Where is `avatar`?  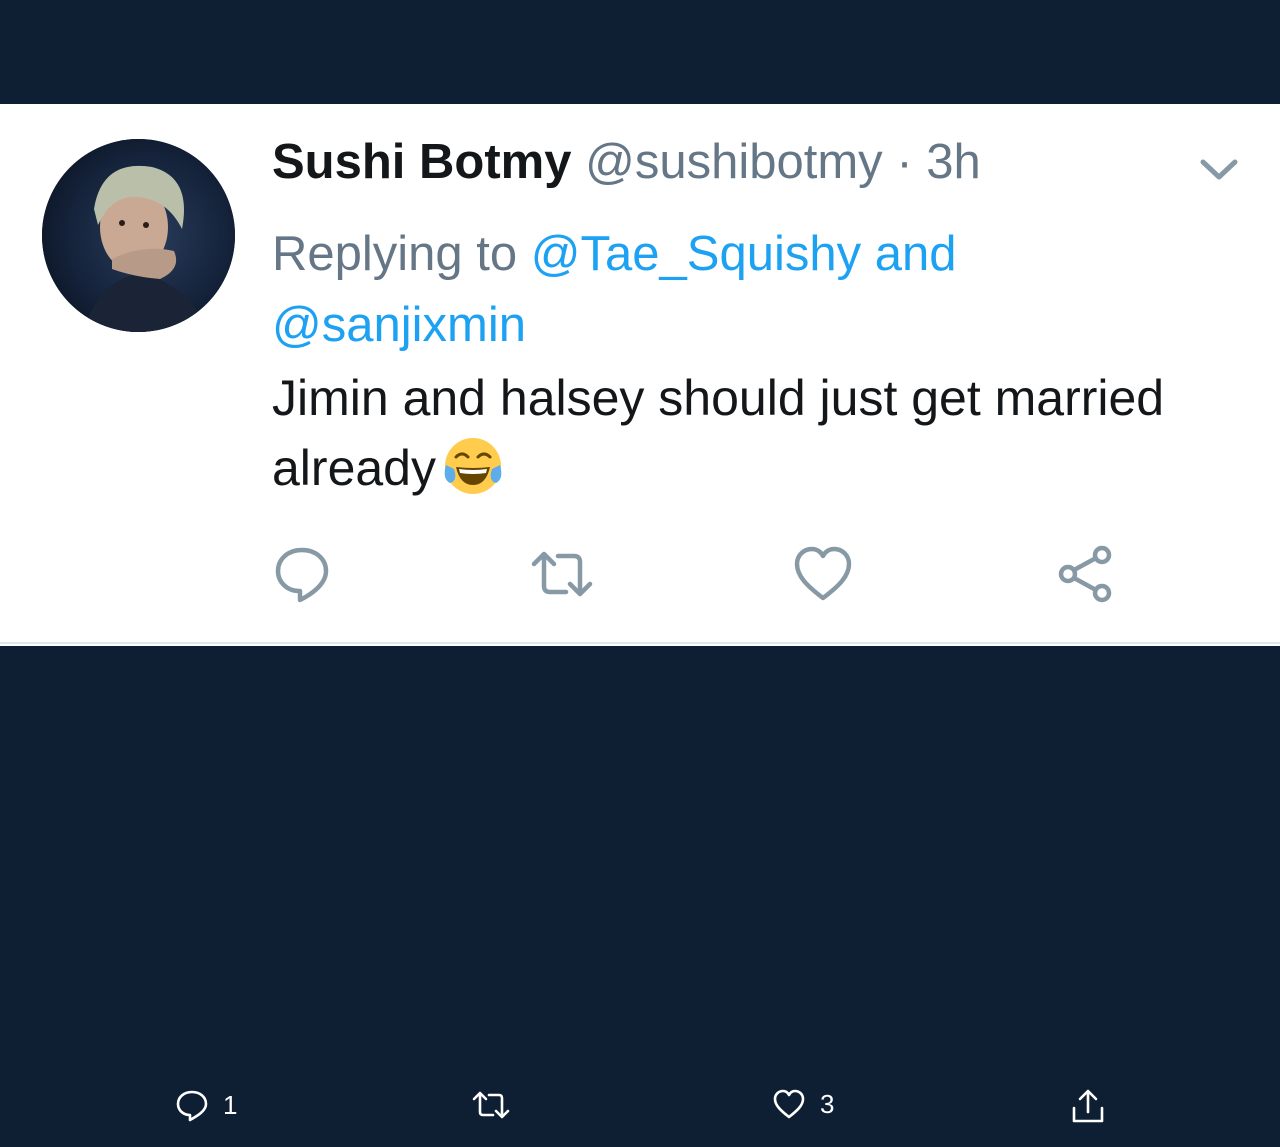 avatar is located at coordinates (138, 235).